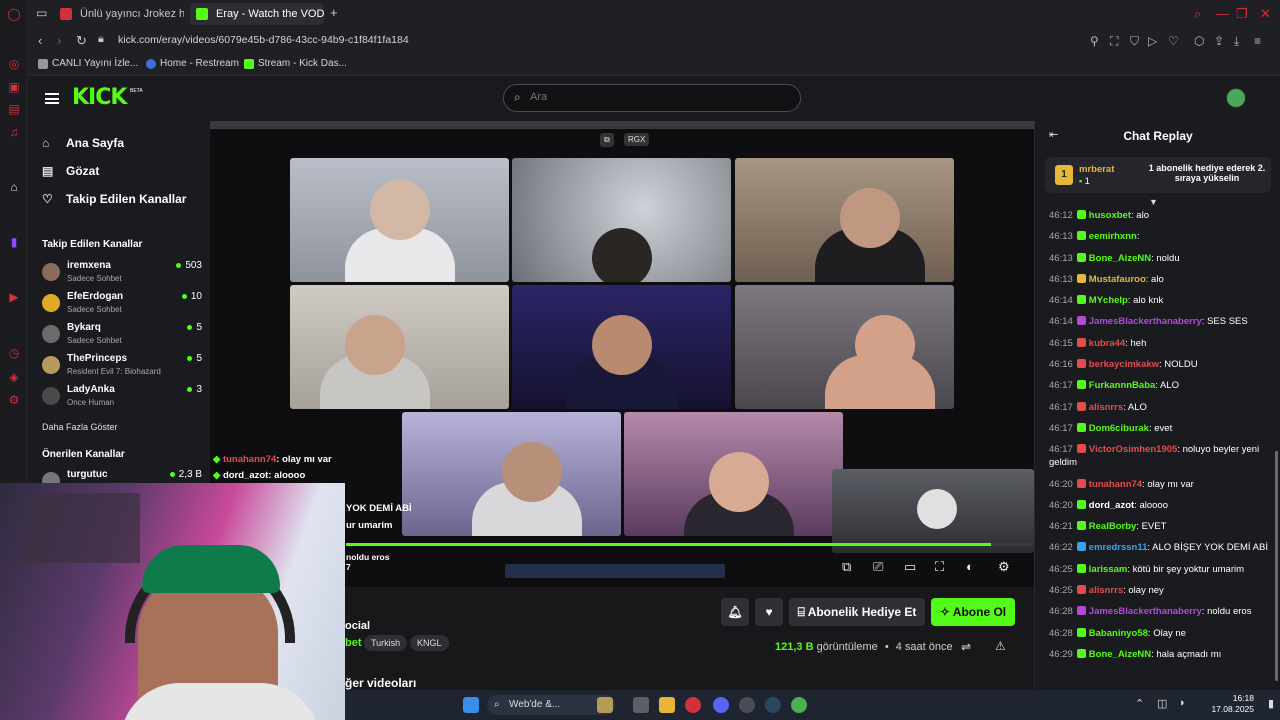 This screenshot has height=720, width=1280. Describe the element at coordinates (122, 367) in the screenshot. I see `channel-item: ThePrinceps Resident Evil 7: Biohazard 5` at that location.